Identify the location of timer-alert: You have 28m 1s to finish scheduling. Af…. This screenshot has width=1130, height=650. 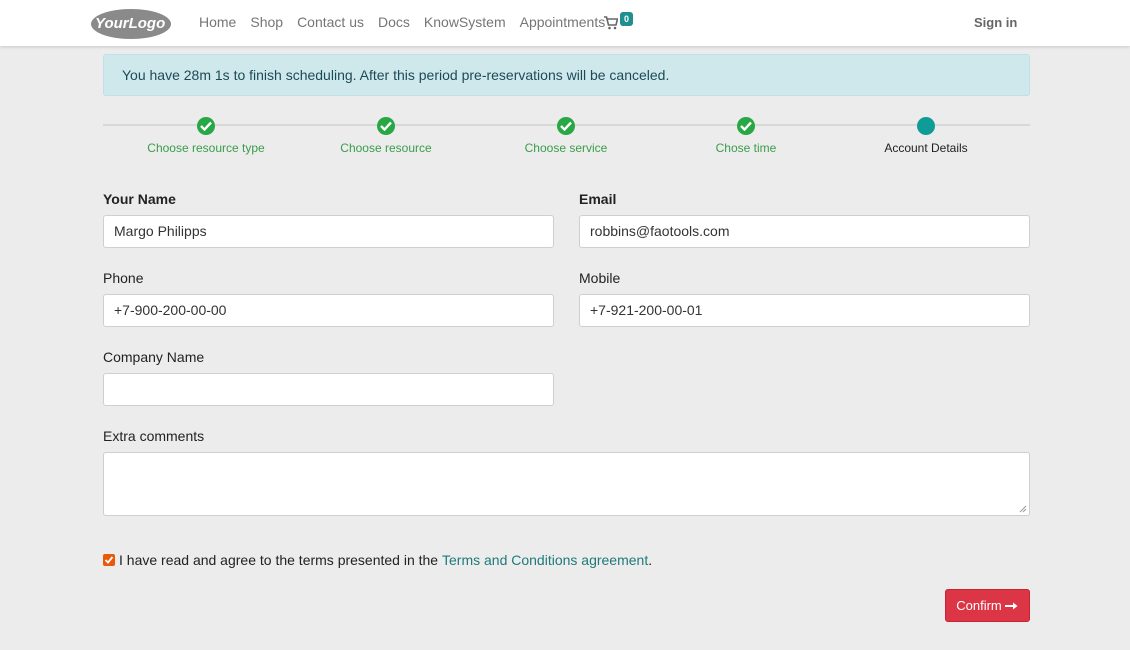
(566, 75).